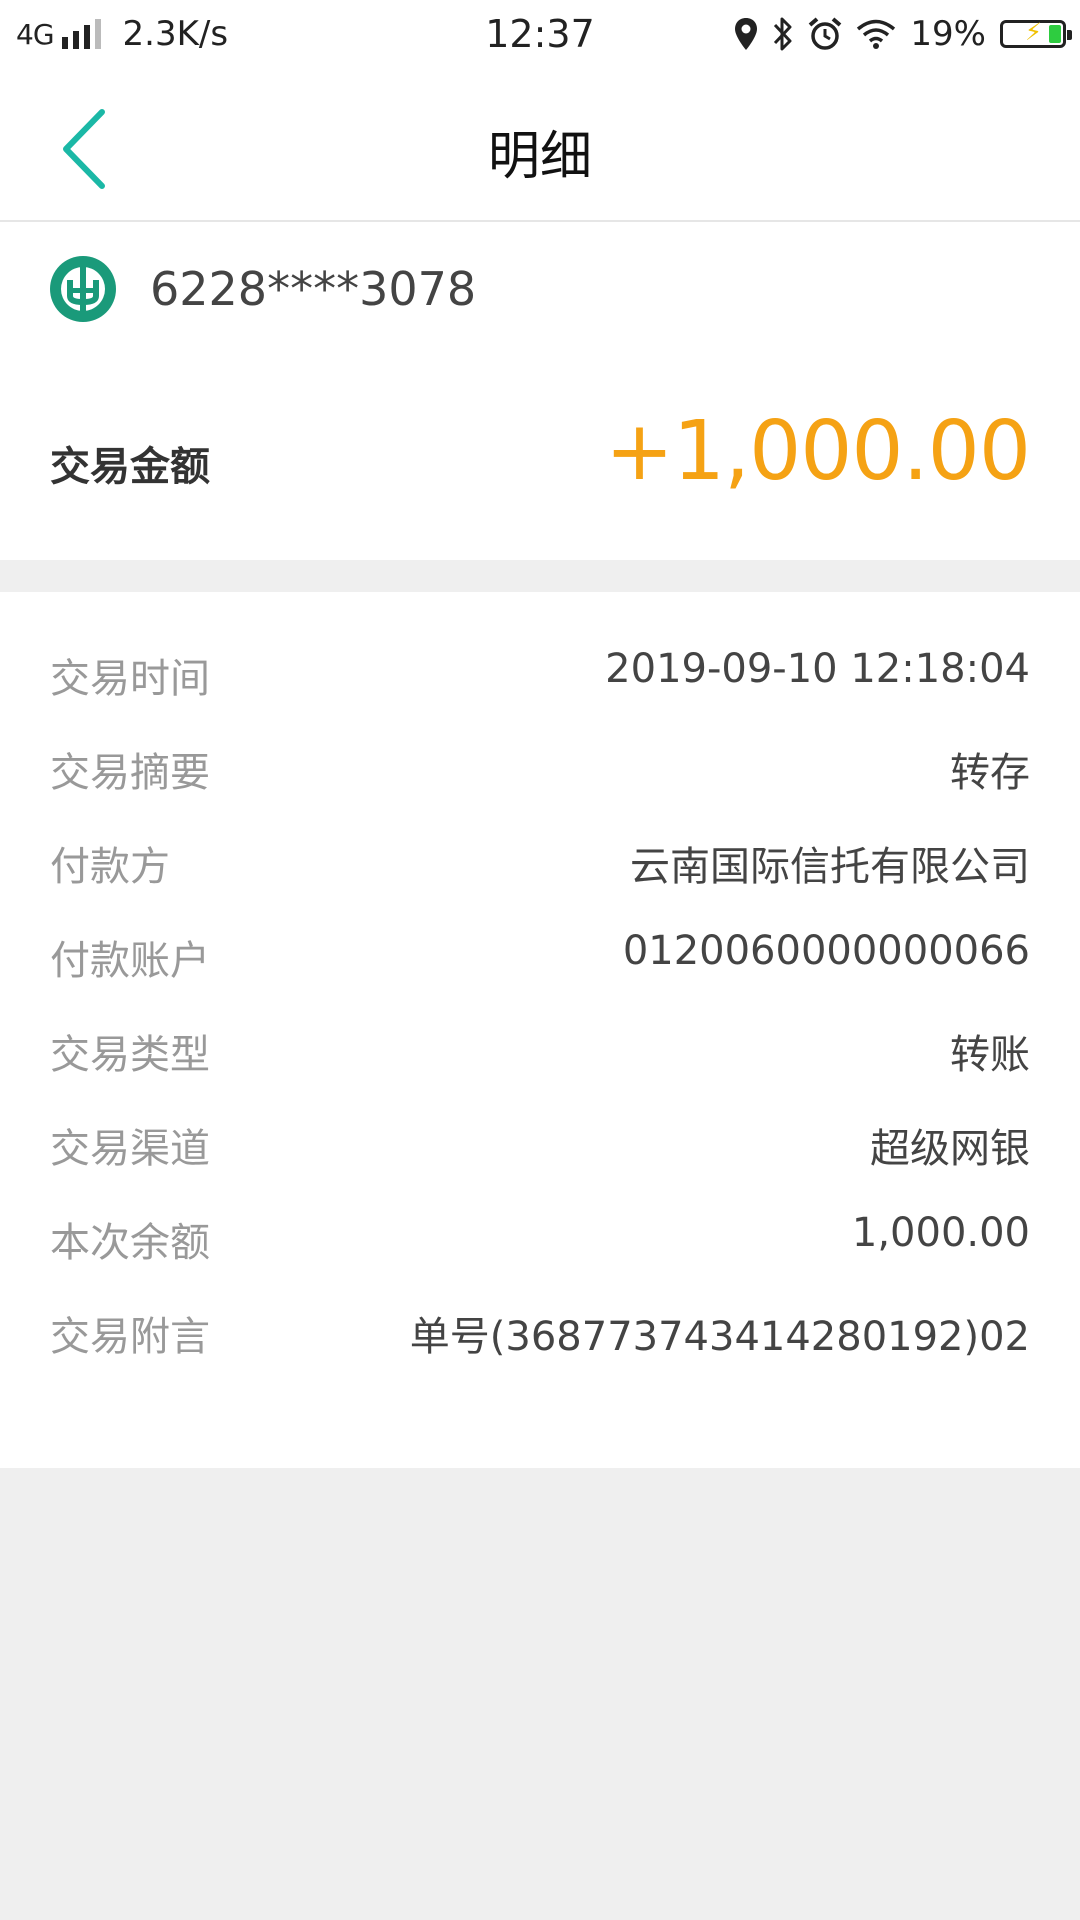 Image resolution: width=1080 pixels, height=1920 pixels. I want to click on amount-label: 交易金额, so click(130, 467).